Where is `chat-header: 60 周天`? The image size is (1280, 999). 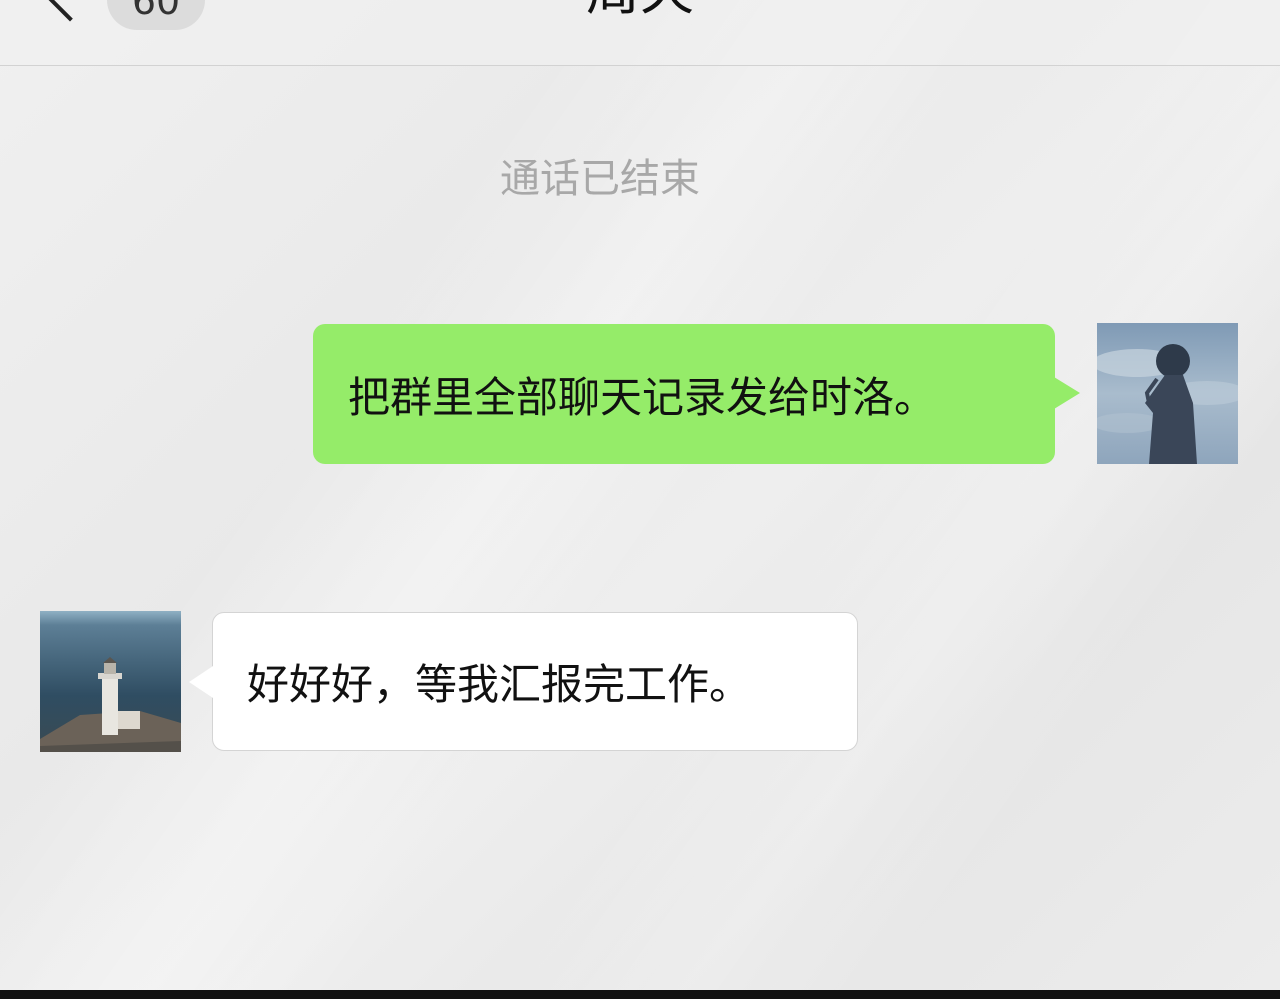 chat-header: 60 周天 is located at coordinates (640, 33).